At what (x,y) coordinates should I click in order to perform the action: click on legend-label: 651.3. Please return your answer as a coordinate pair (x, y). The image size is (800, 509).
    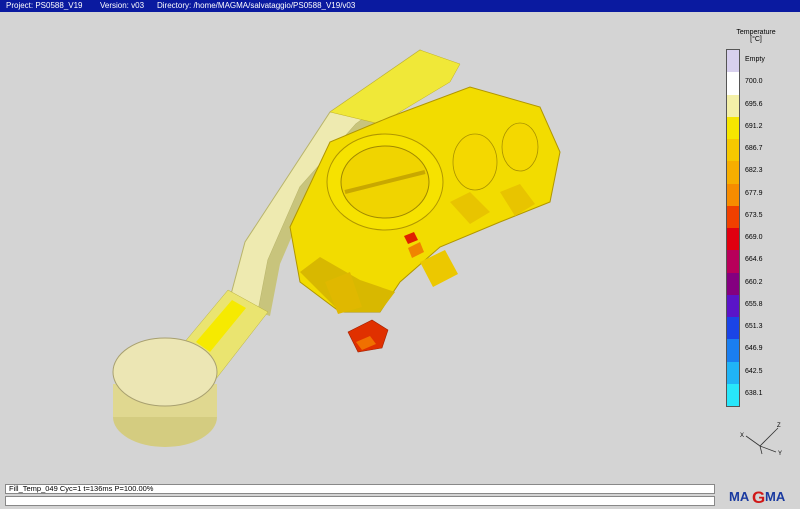
    Looking at the image, I should click on (754, 327).